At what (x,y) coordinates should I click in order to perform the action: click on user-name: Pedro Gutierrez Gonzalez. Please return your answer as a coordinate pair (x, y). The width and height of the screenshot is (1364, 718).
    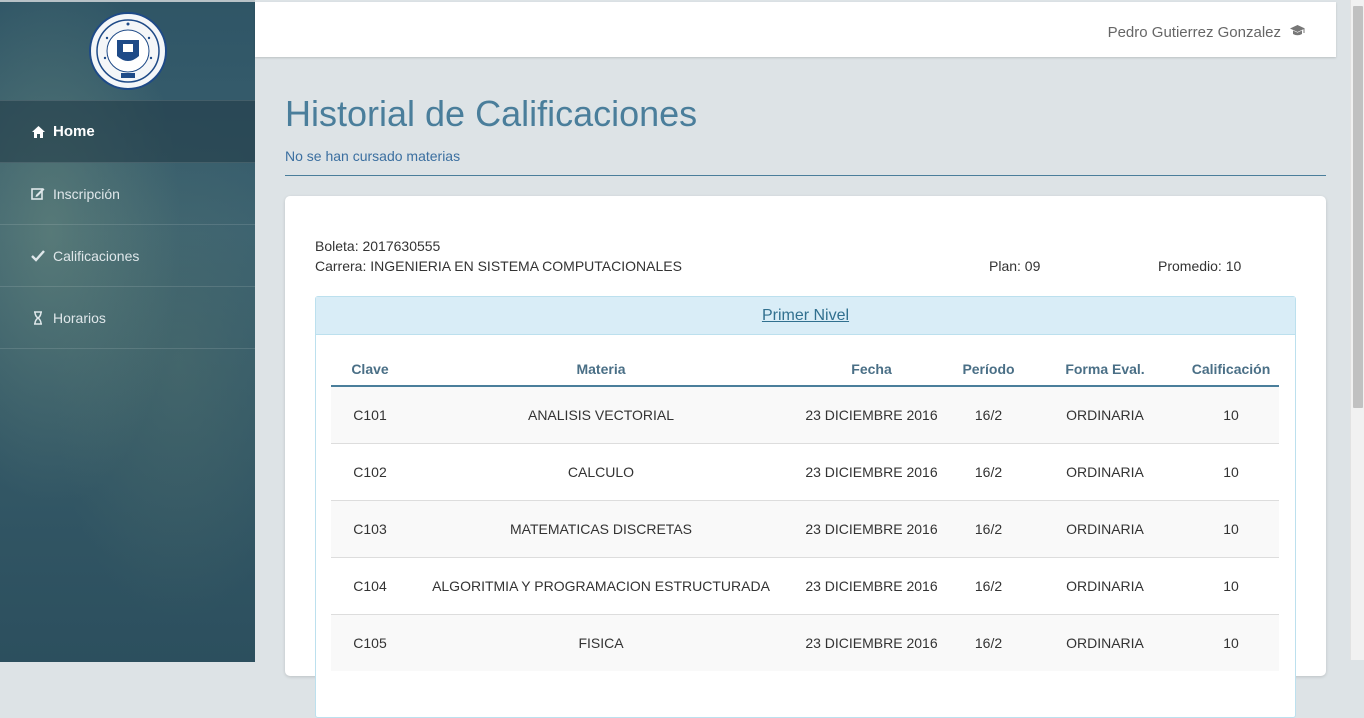
    Looking at the image, I should click on (1194, 32).